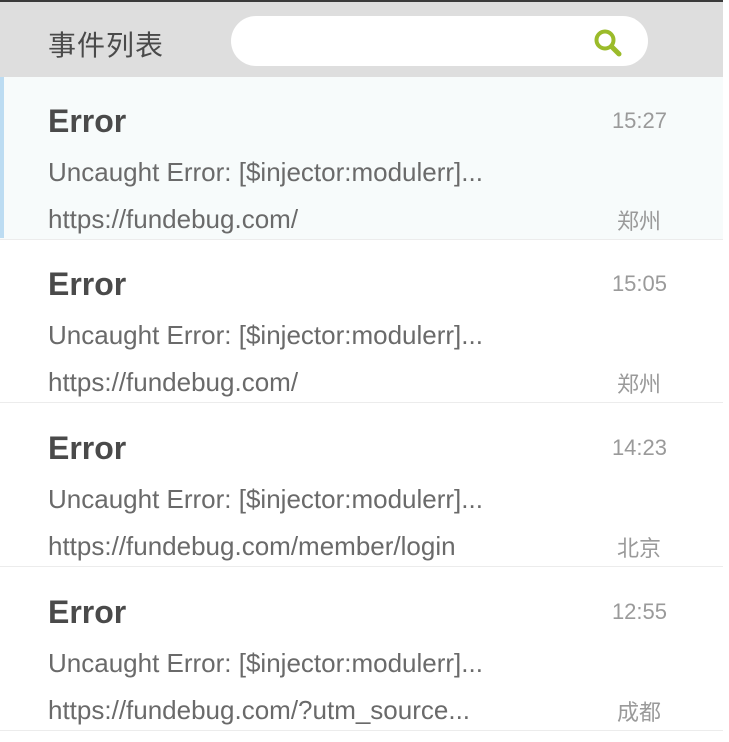 Image resolution: width=729 pixels, height=742 pixels. Describe the element at coordinates (639, 120) in the screenshot. I see `event-time: 15:27` at that location.